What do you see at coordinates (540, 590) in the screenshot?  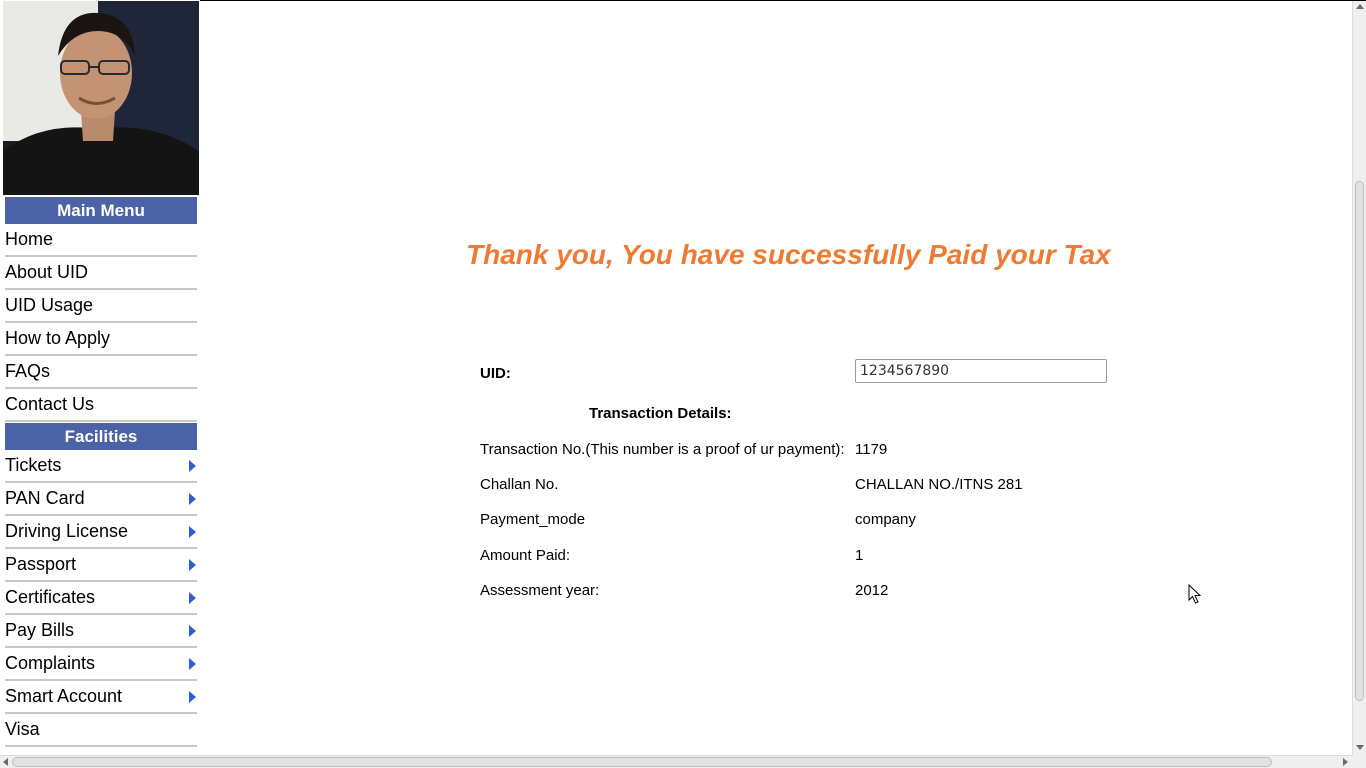 I see `assessment-year-label: Assessment year:` at bounding box center [540, 590].